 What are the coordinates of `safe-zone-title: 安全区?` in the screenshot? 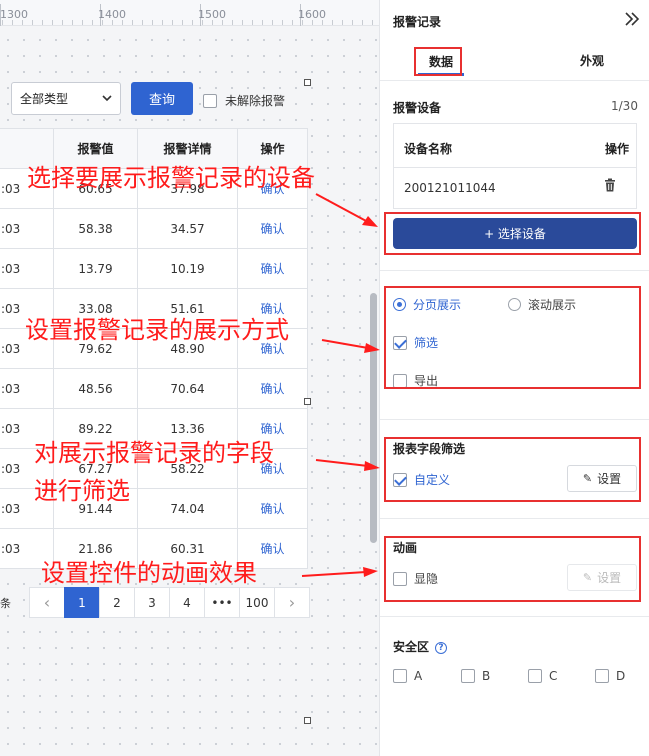 It's located at (420, 646).